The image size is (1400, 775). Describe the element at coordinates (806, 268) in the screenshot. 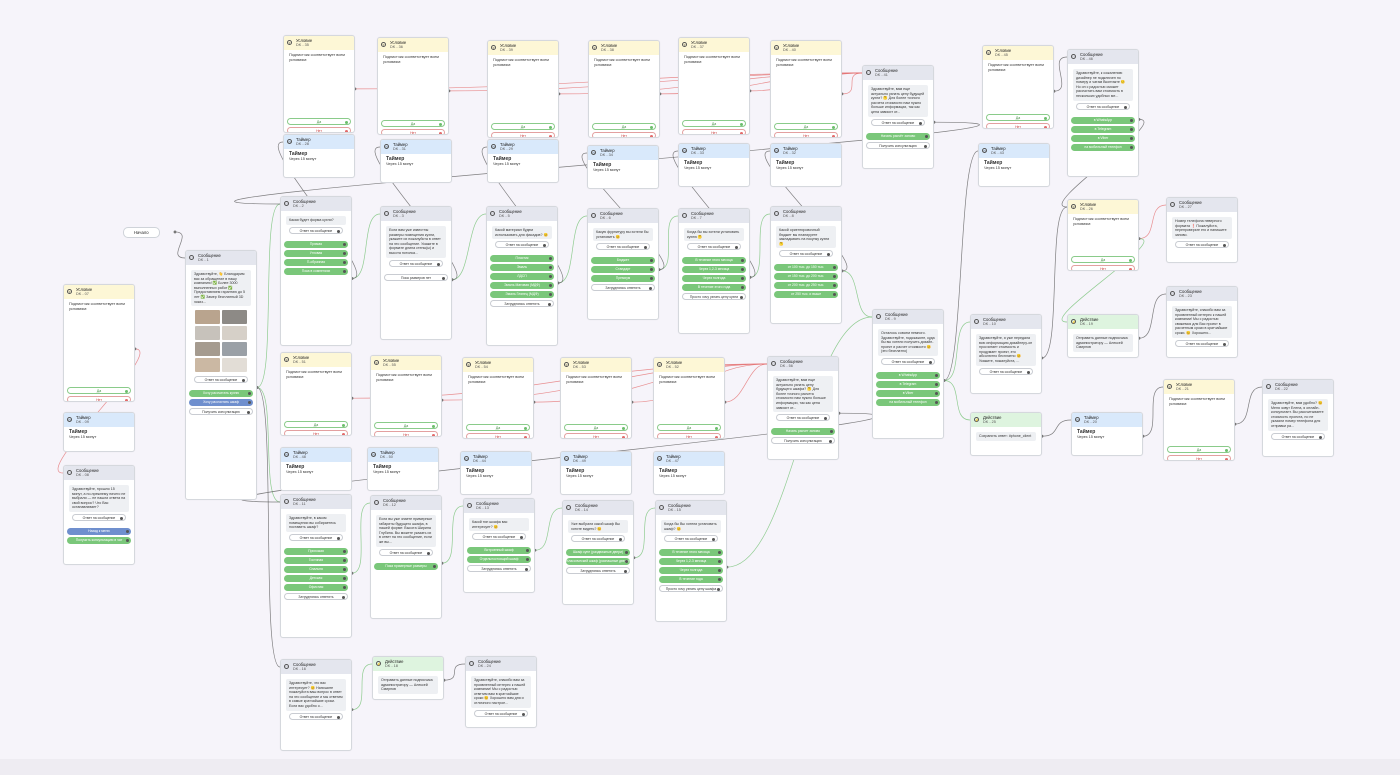

I see `option-button: от 100 тыс. до 150 тыс.` at that location.